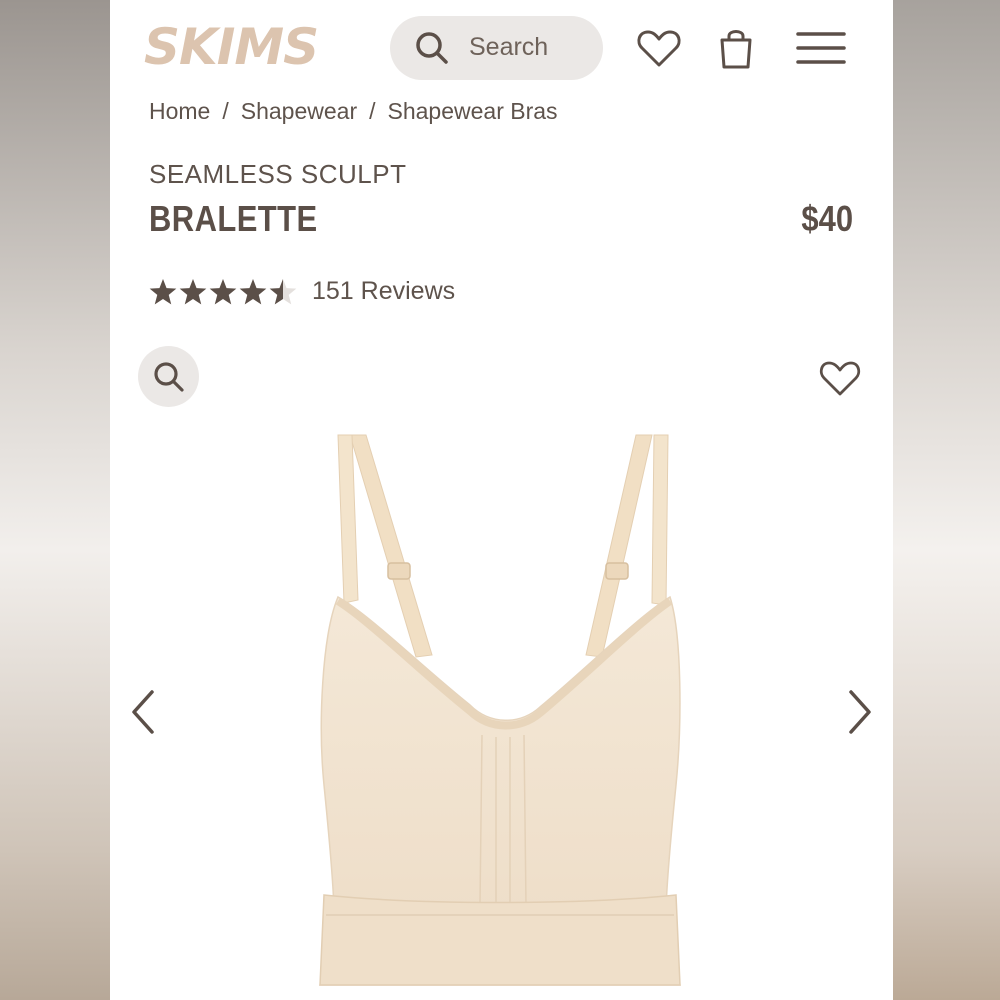 Image resolution: width=1000 pixels, height=1000 pixels. What do you see at coordinates (233, 218) in the screenshot?
I see `product-name: BRALETTE` at bounding box center [233, 218].